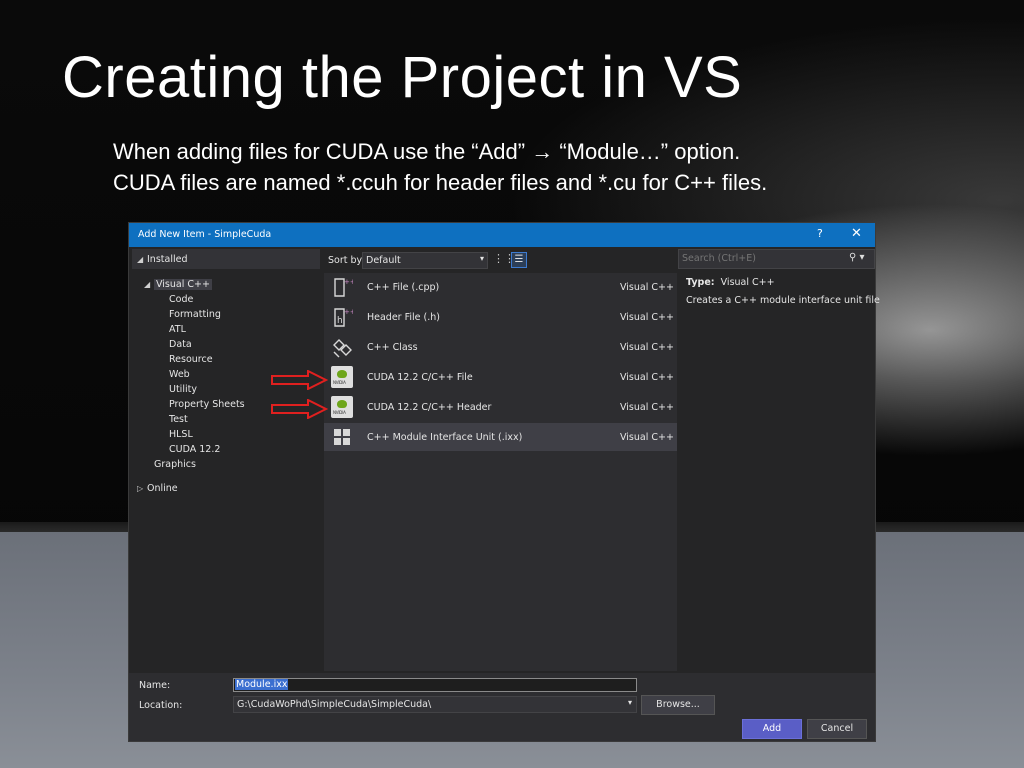 Image resolution: width=1024 pixels, height=768 pixels. Describe the element at coordinates (343, 317) in the screenshot. I see `header-file-icon: h ++` at that location.